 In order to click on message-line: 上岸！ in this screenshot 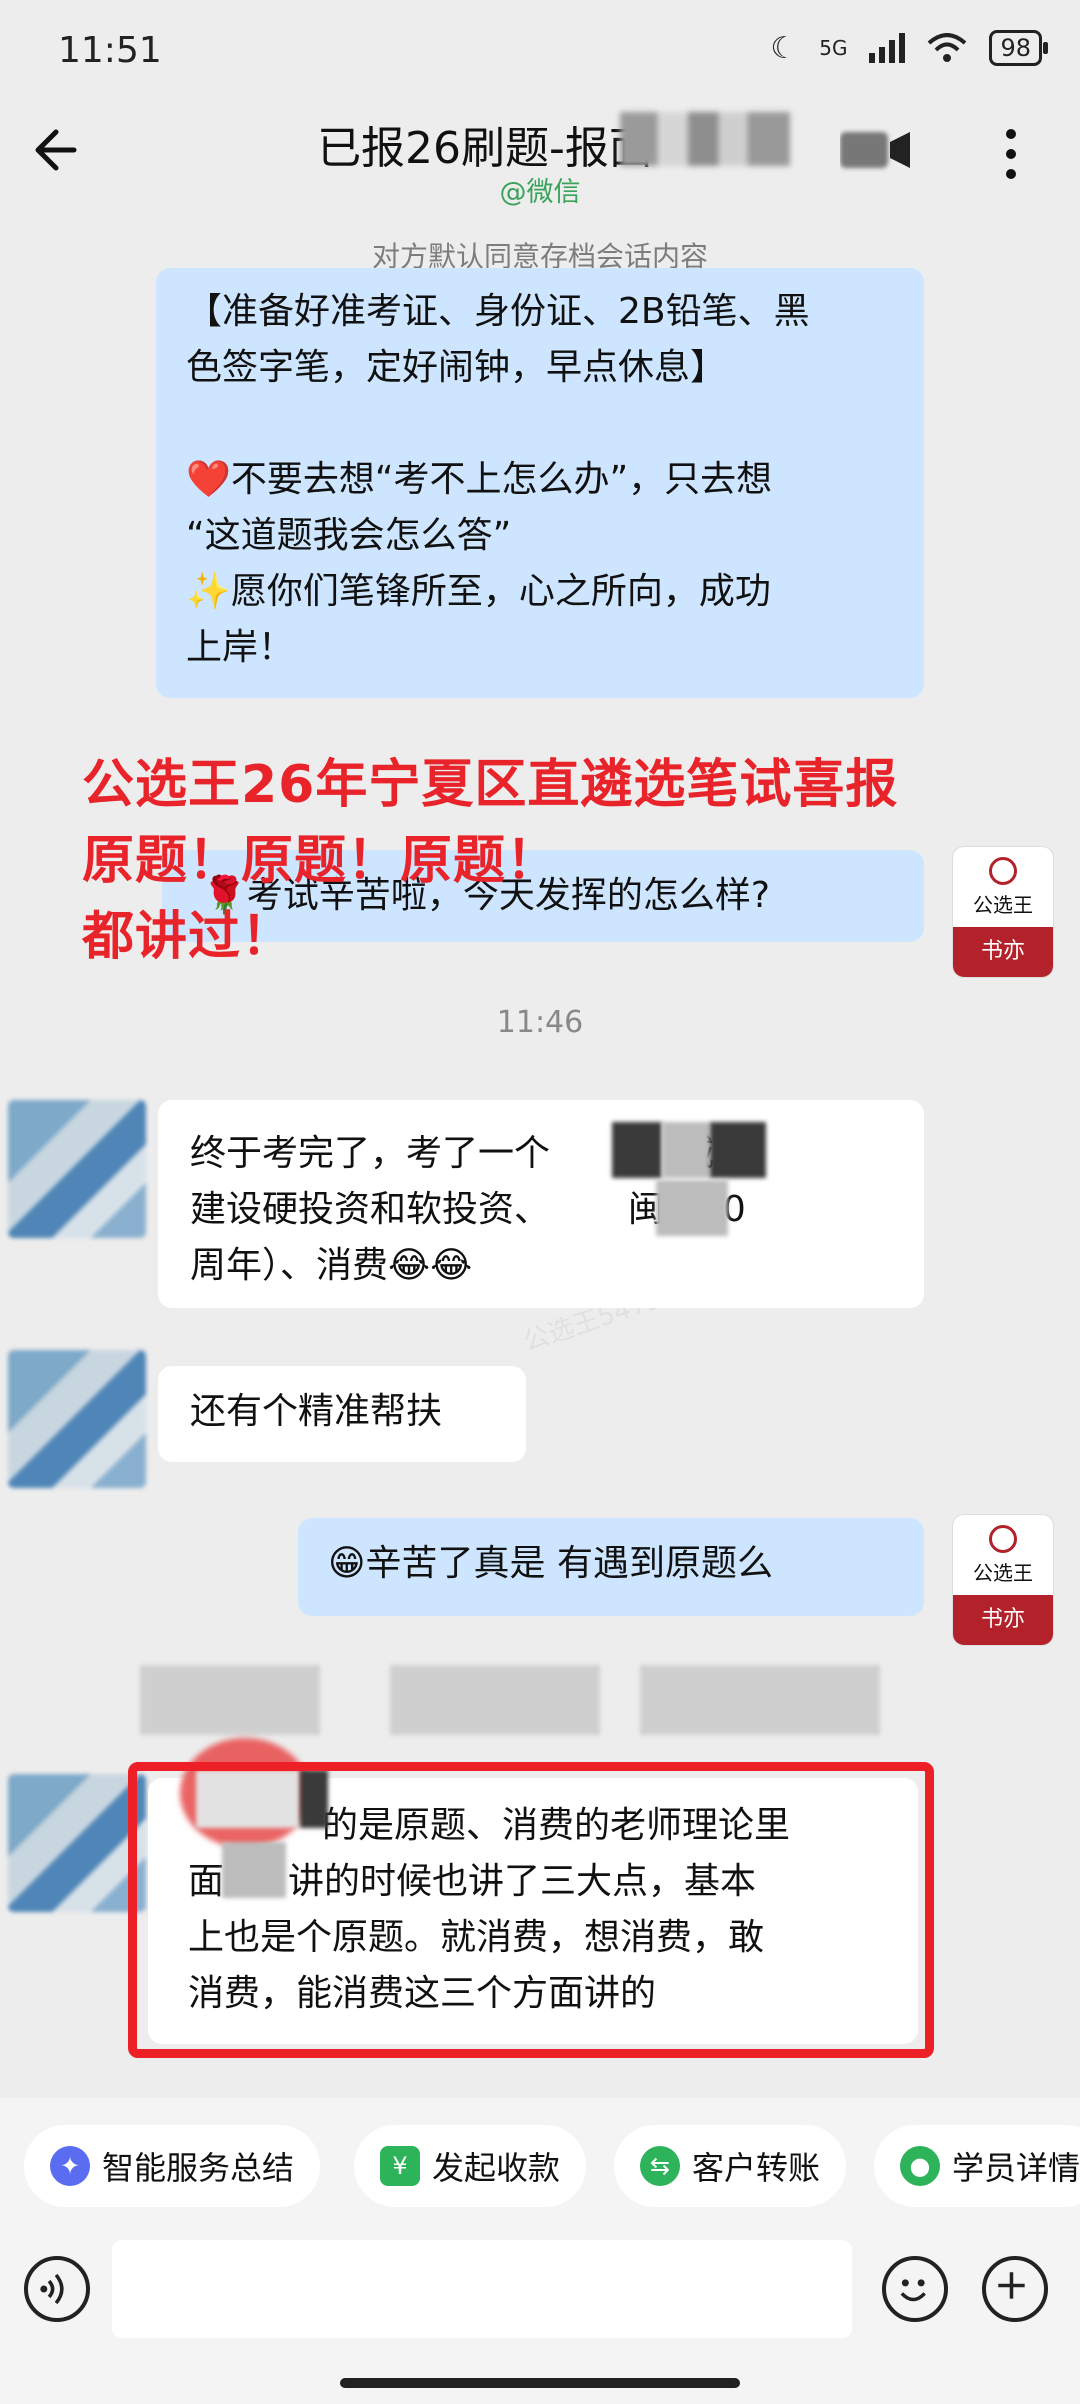, I will do `click(240, 647)`.